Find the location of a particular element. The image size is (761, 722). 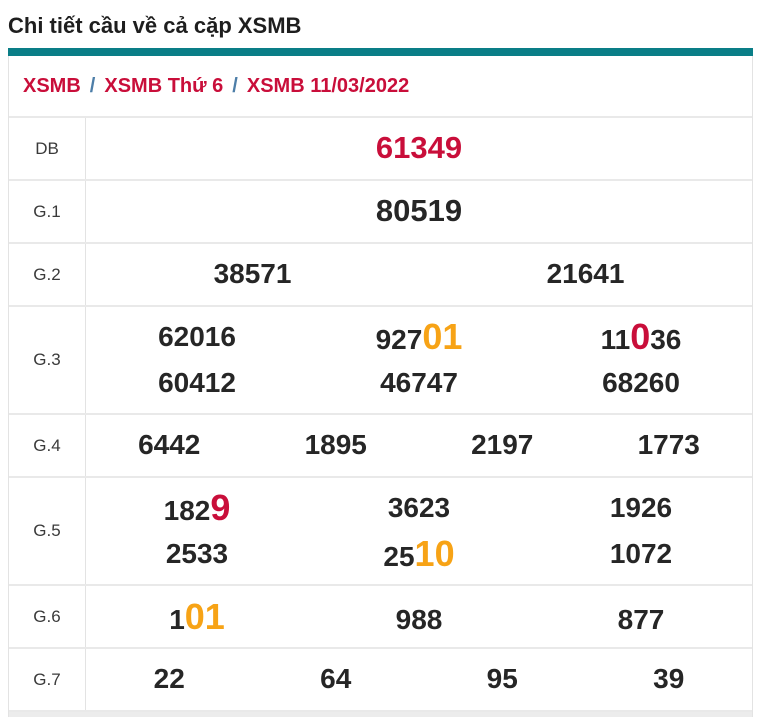

row-values-g2: 38571 21641 is located at coordinates (419, 274).